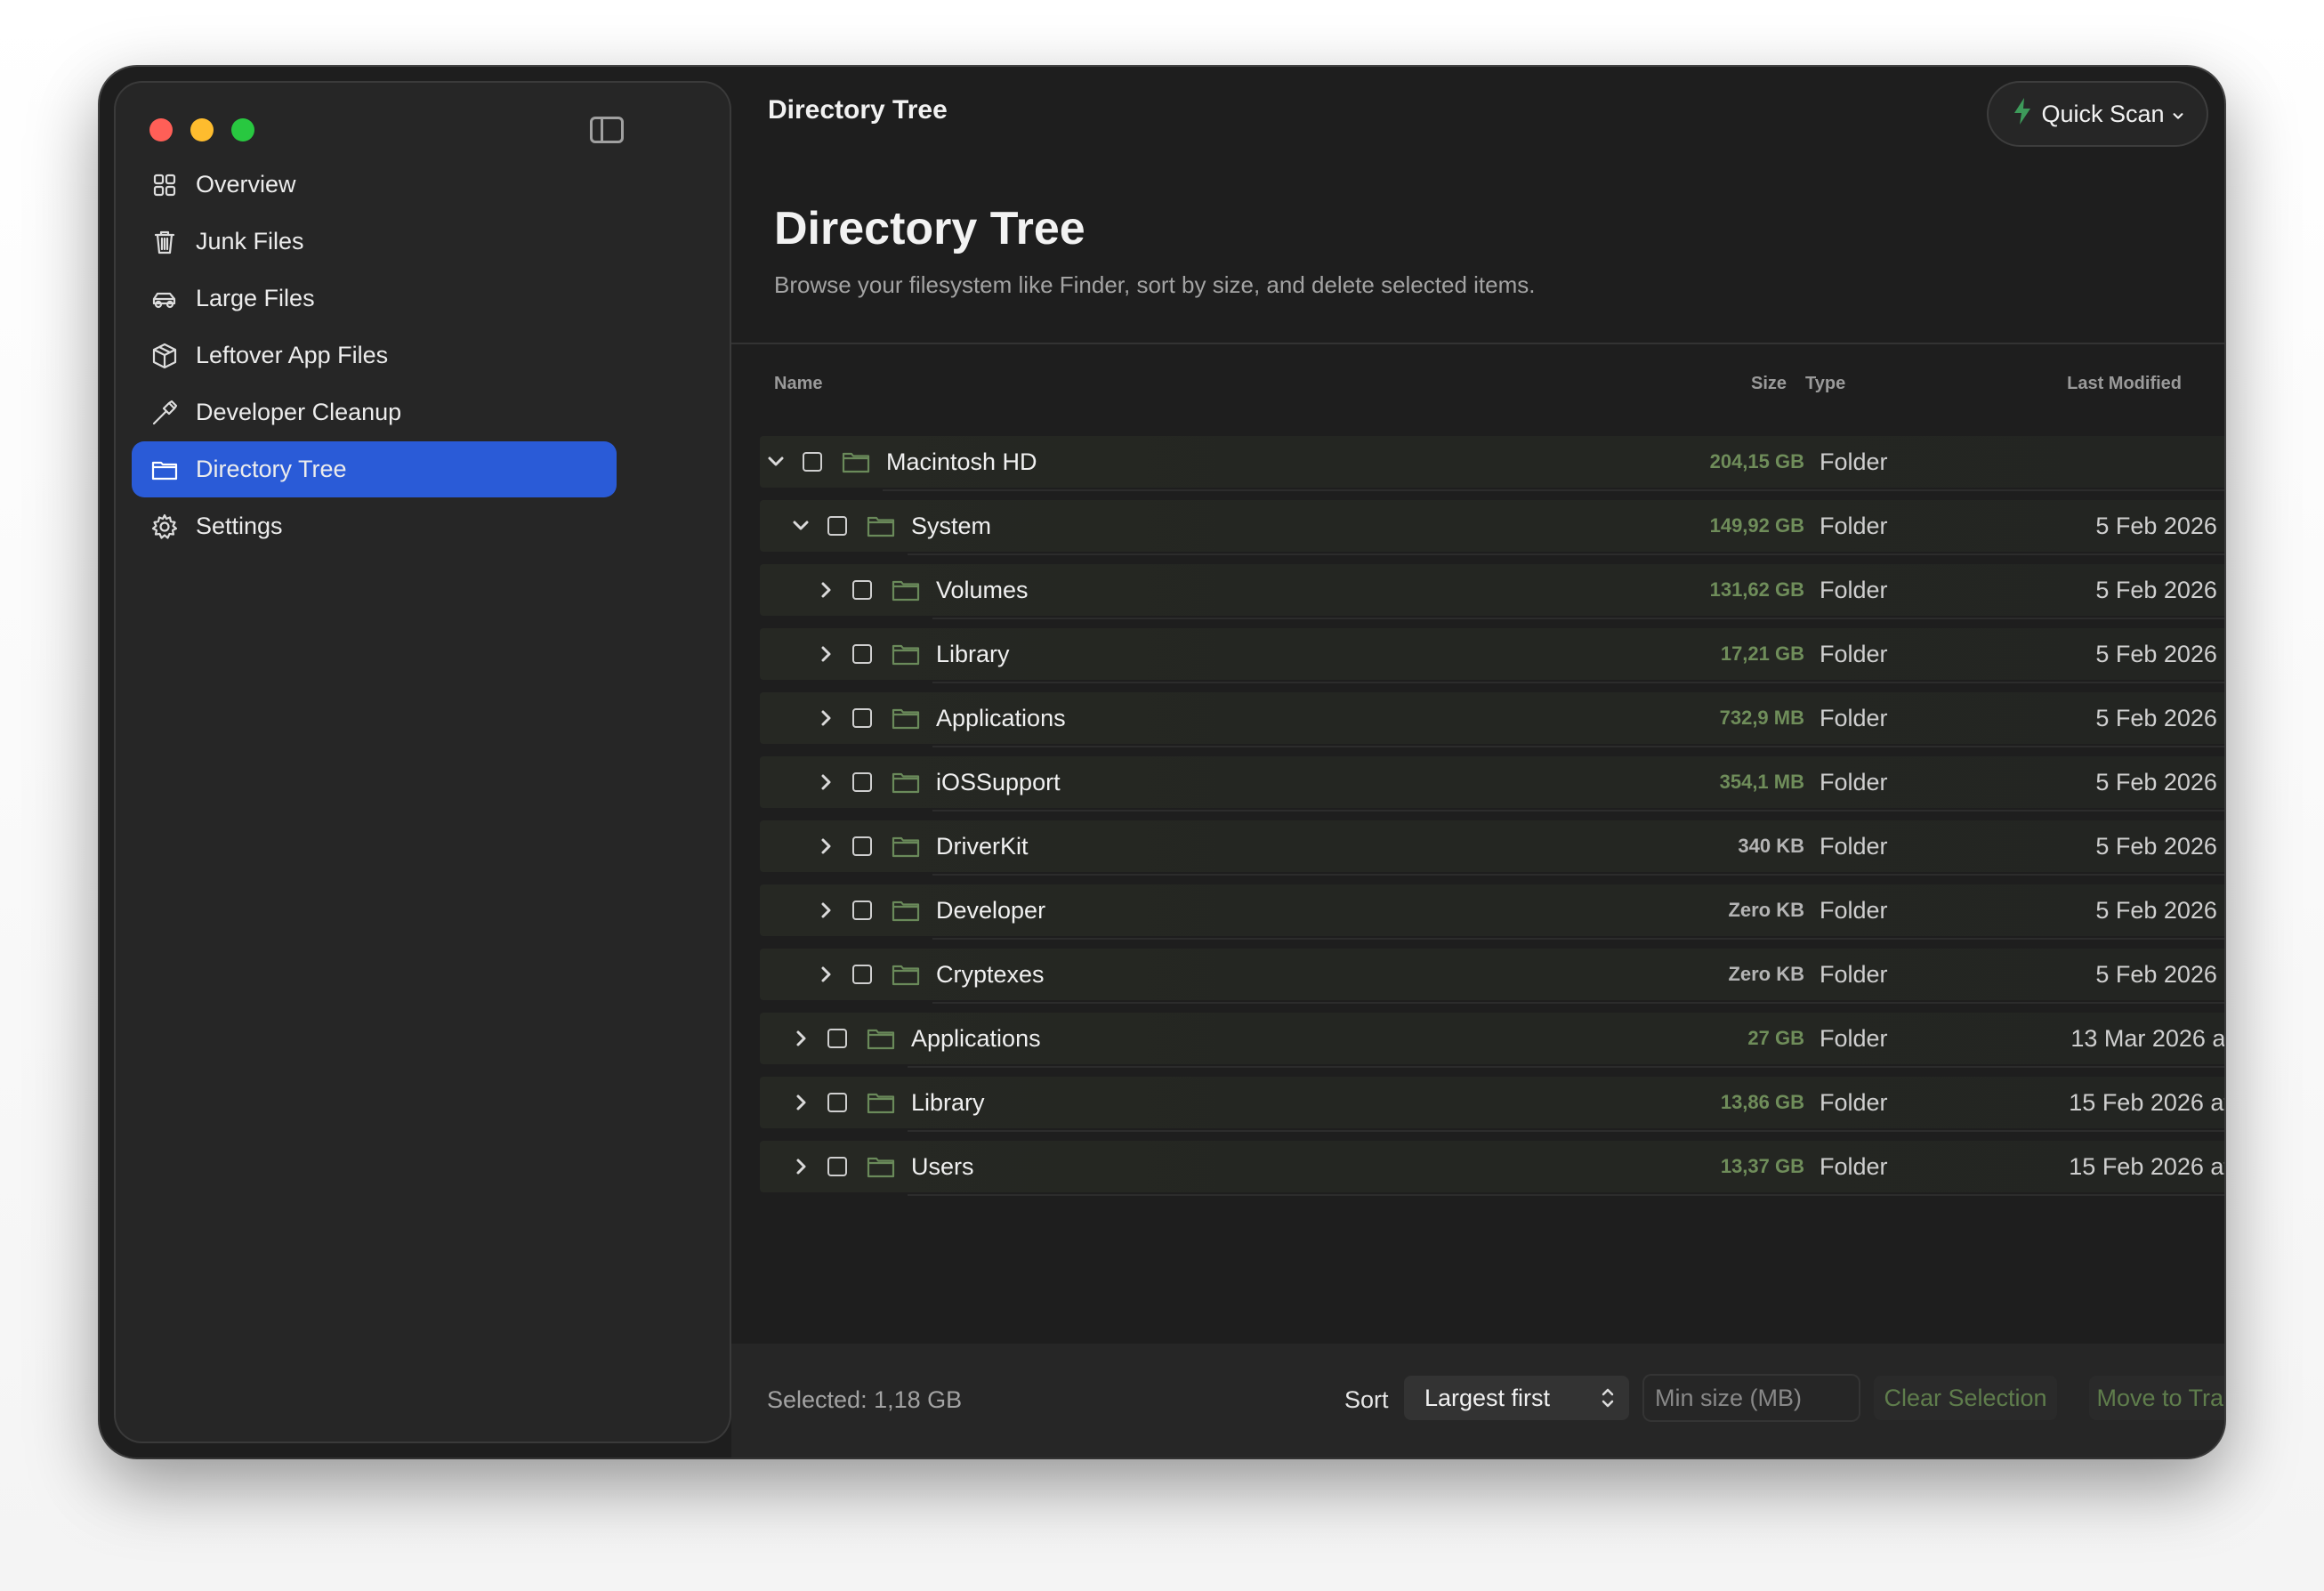 The height and width of the screenshot is (1591, 2324). Describe the element at coordinates (374, 412) in the screenshot. I see `sidebar-item-developer-cleanup: Developer Cleanup` at that location.